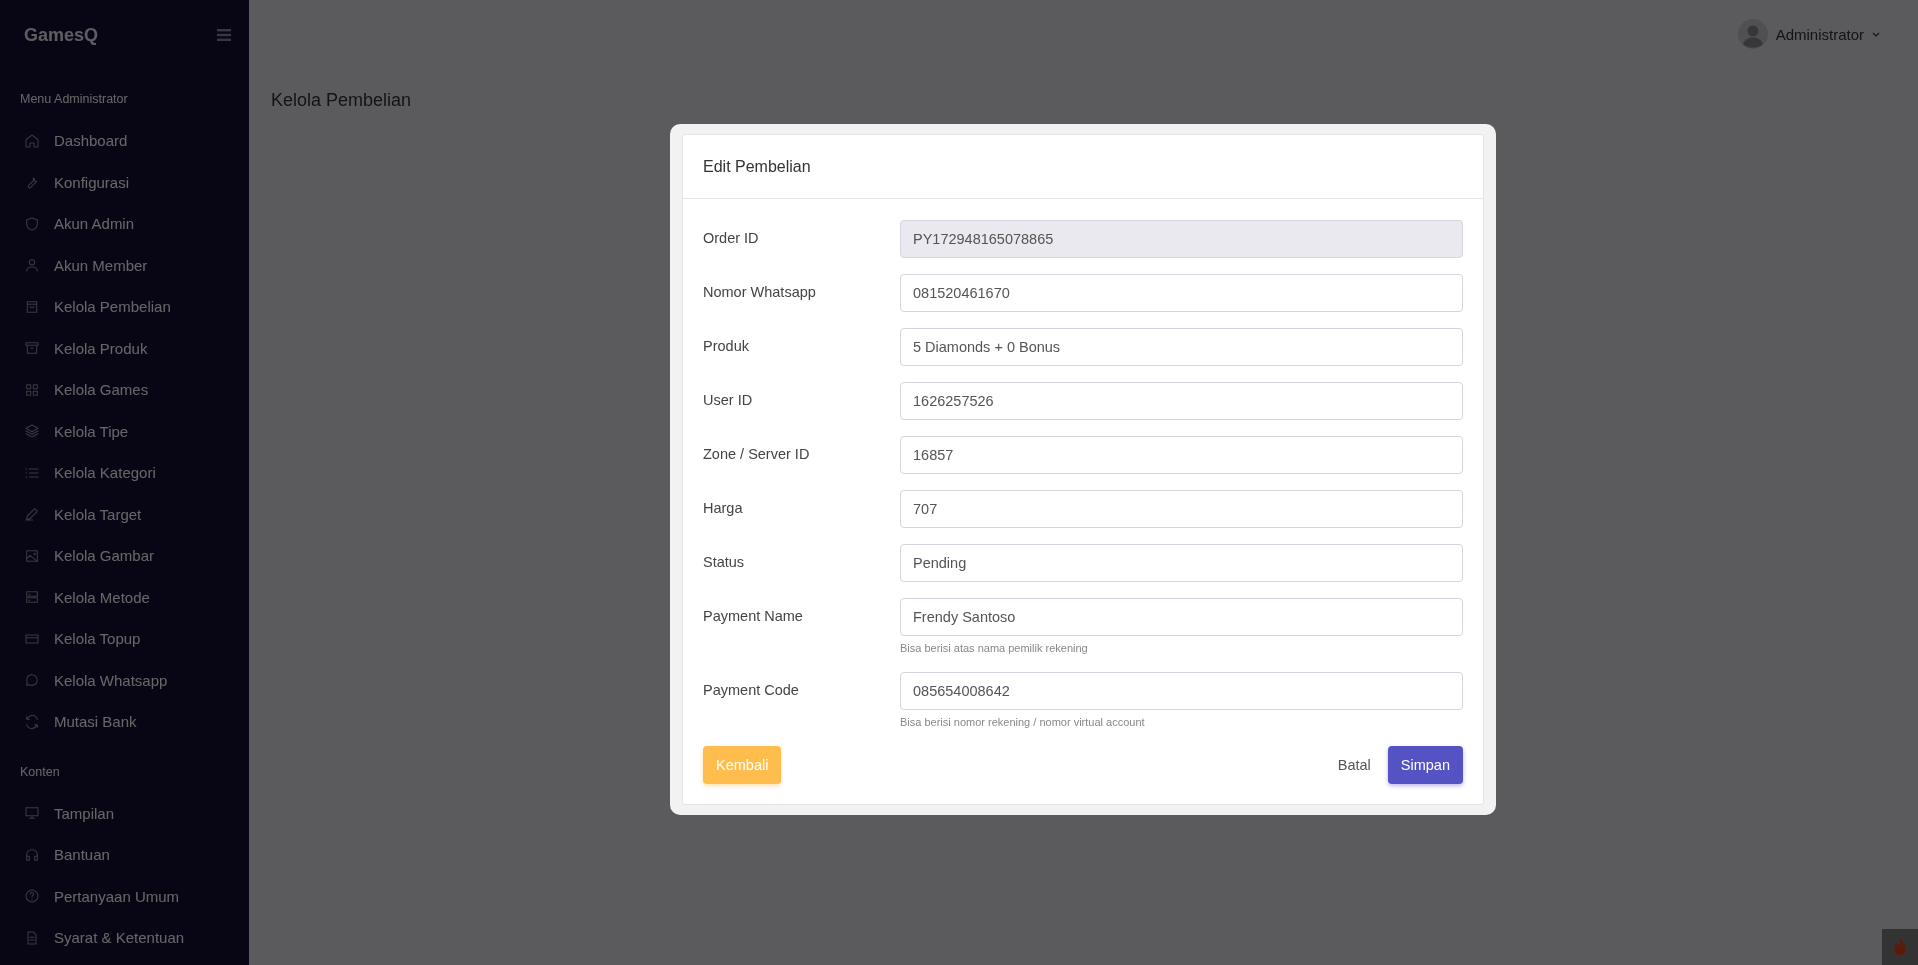  I want to click on headphones-icon, so click(32, 854).